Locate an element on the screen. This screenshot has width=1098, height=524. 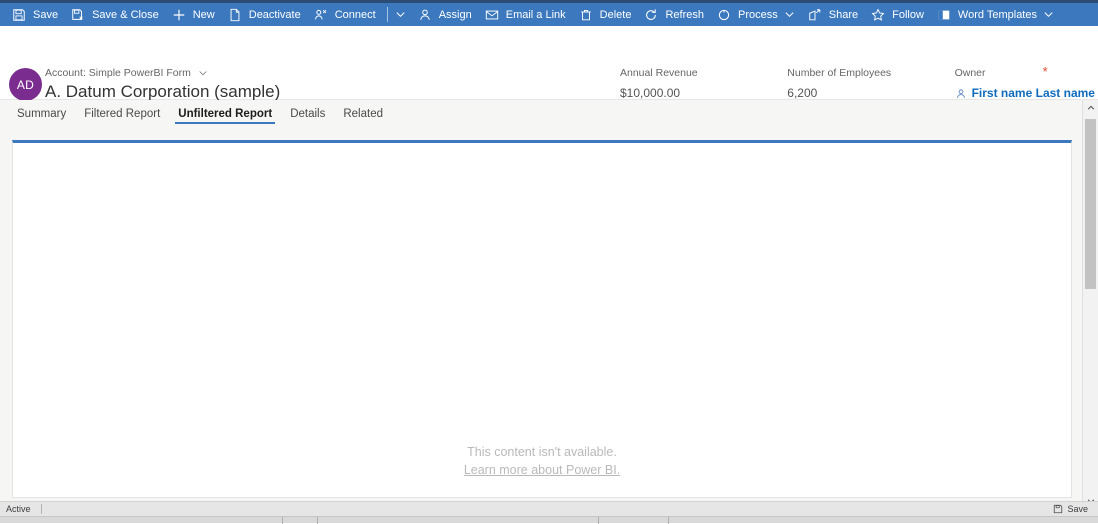
command-process-label: Process is located at coordinates (758, 14).